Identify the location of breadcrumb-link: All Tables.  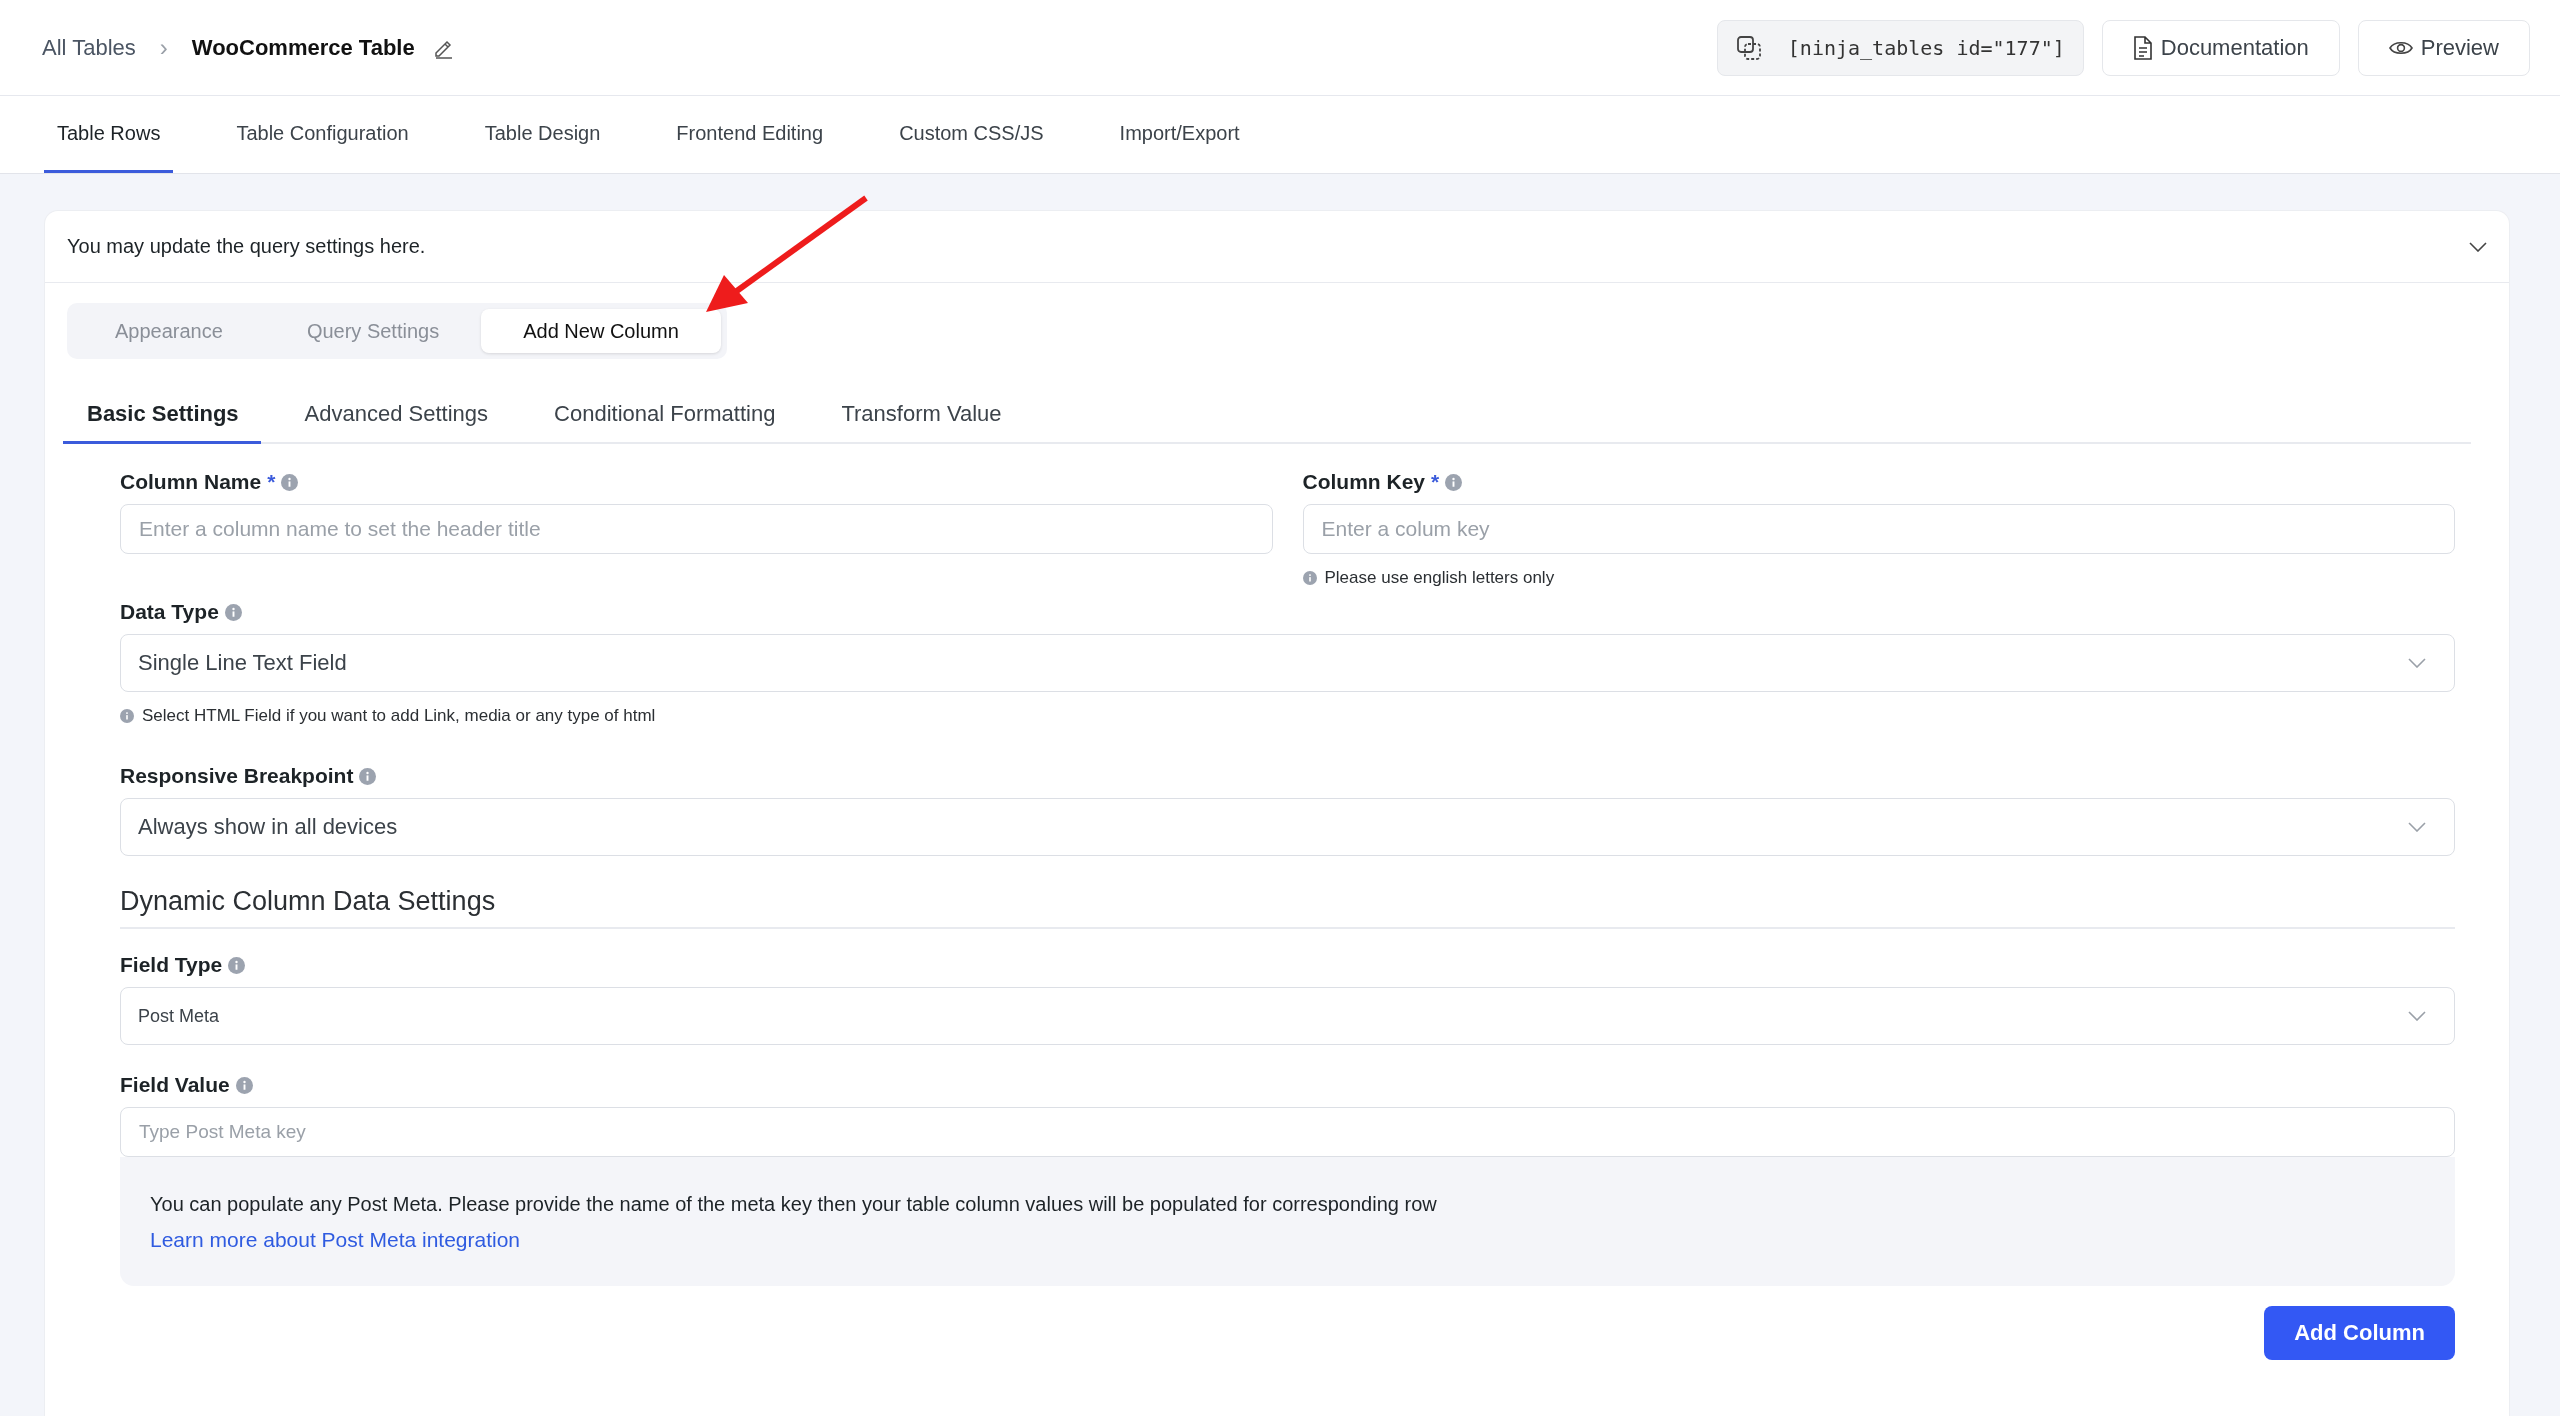
(89, 47).